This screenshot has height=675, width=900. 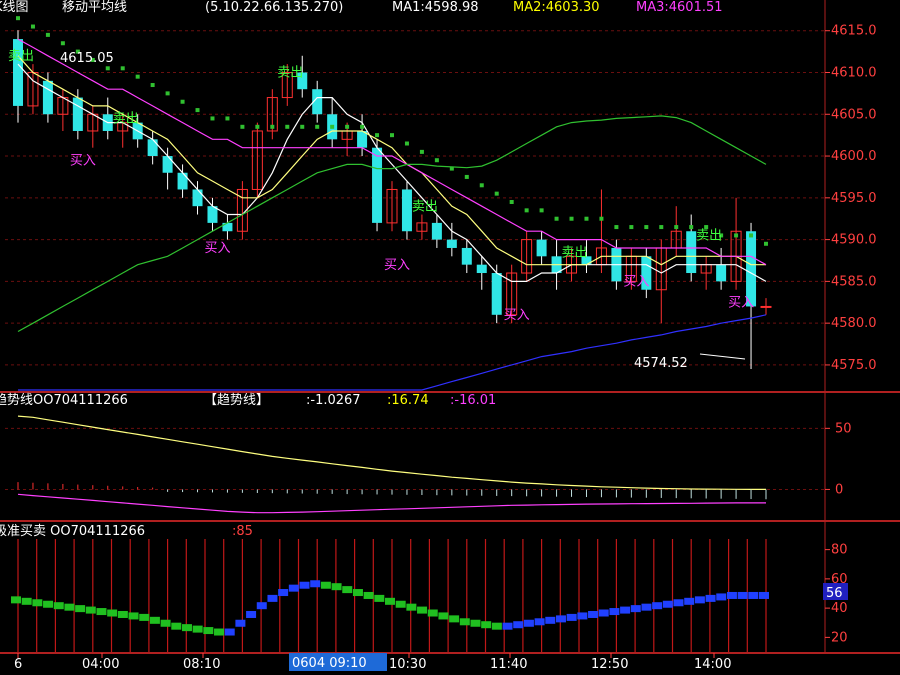 I want to click on trend-value-2: :16.74, so click(x=408, y=400).